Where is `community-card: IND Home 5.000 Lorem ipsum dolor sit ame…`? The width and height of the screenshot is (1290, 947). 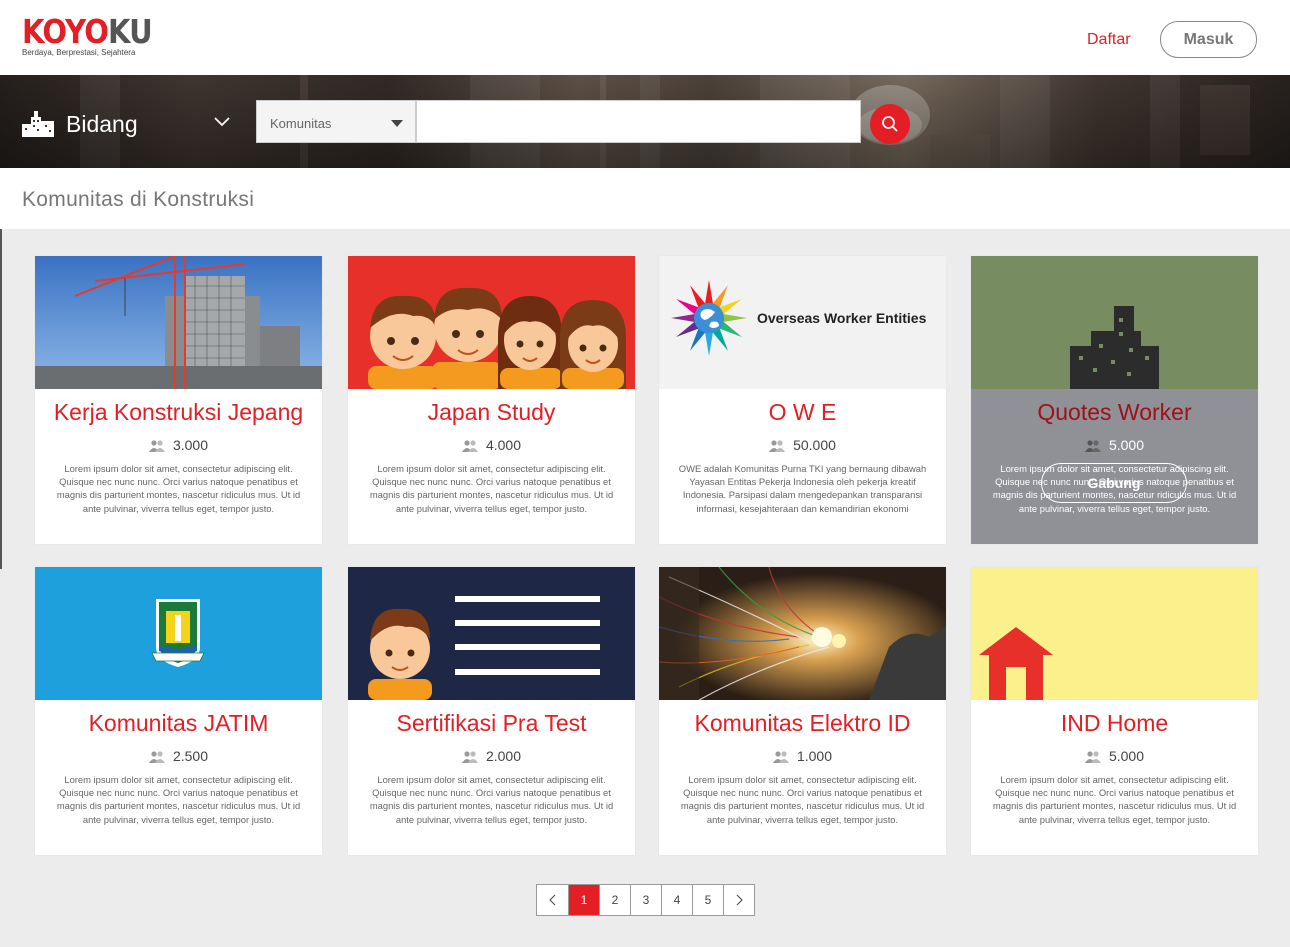
community-card: IND Home 5.000 Lorem ipsum dolor sit ame… is located at coordinates (1114, 711).